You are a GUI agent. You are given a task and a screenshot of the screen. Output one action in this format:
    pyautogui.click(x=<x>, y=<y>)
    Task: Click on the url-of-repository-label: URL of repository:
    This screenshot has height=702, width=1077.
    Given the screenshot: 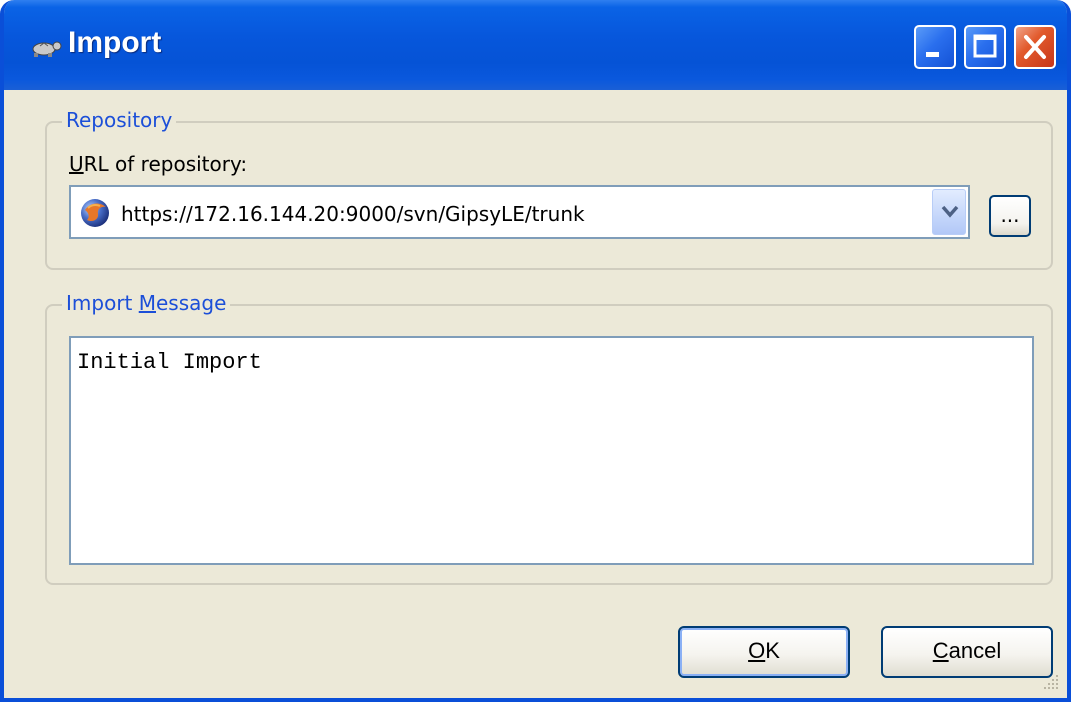 What is the action you would take?
    pyautogui.click(x=158, y=164)
    